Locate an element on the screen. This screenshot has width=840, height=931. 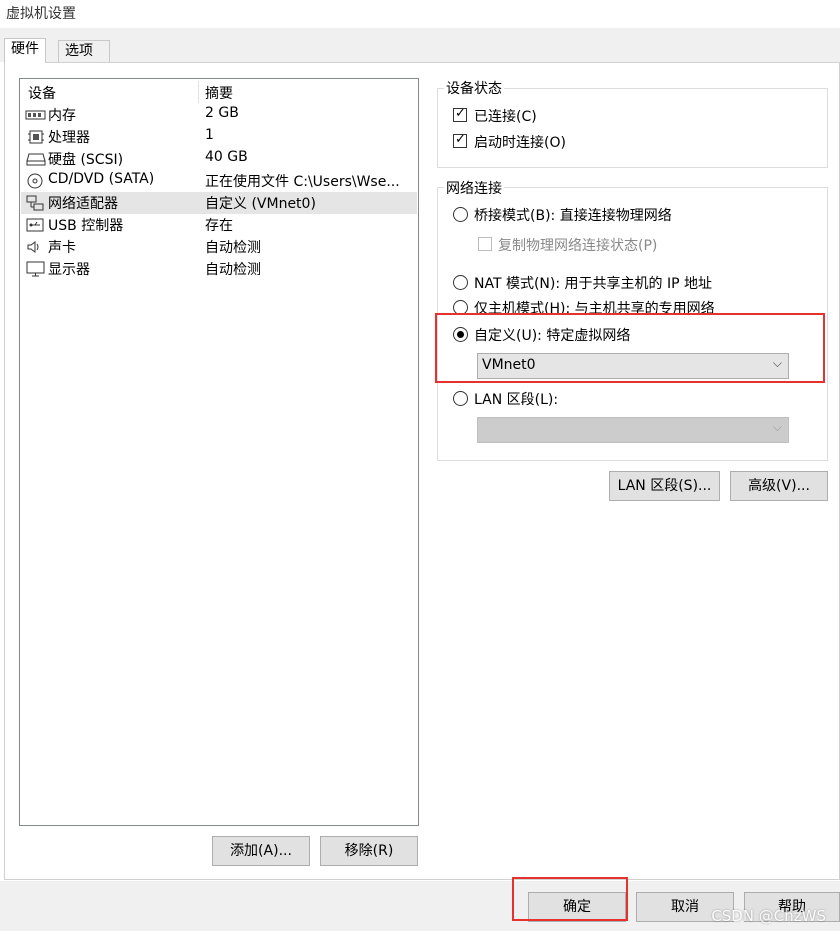
connect-at-power-on-checkbox: ✓ is located at coordinates (460, 140).